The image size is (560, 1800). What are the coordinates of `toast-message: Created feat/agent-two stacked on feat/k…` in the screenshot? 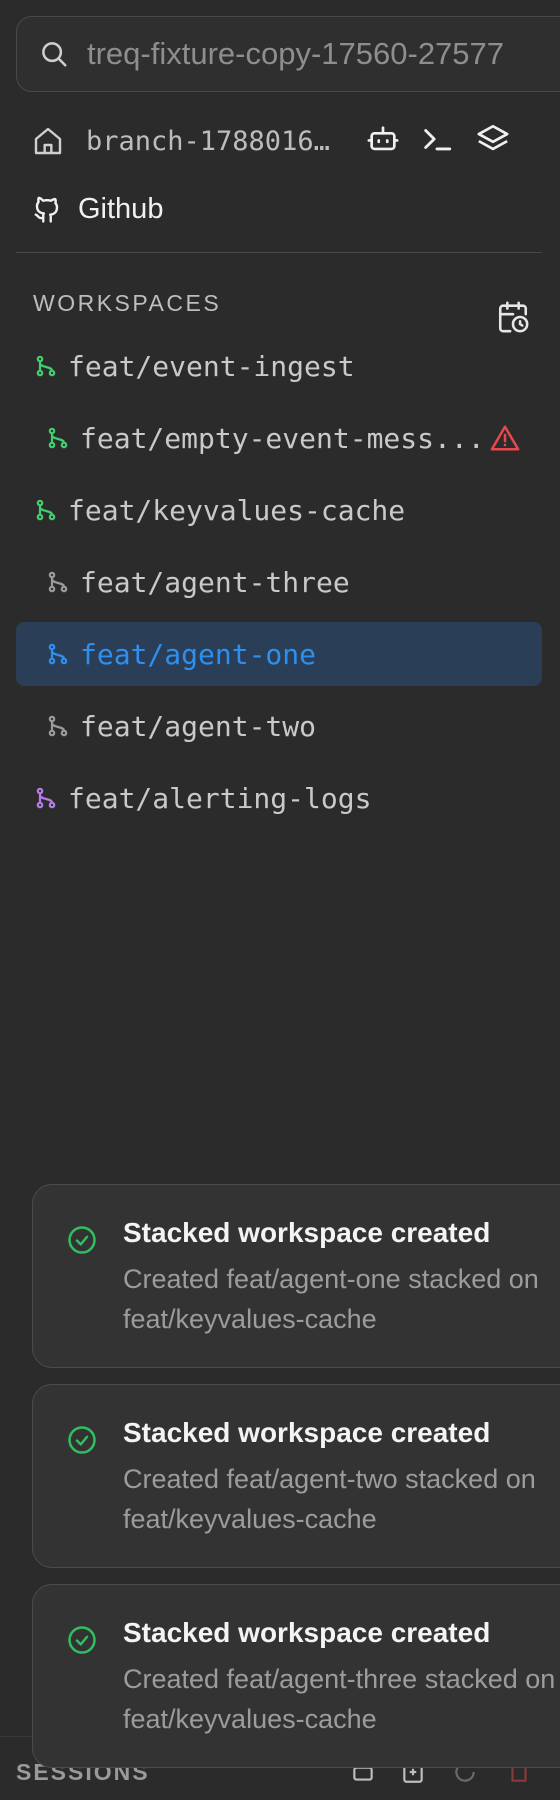 It's located at (341, 1499).